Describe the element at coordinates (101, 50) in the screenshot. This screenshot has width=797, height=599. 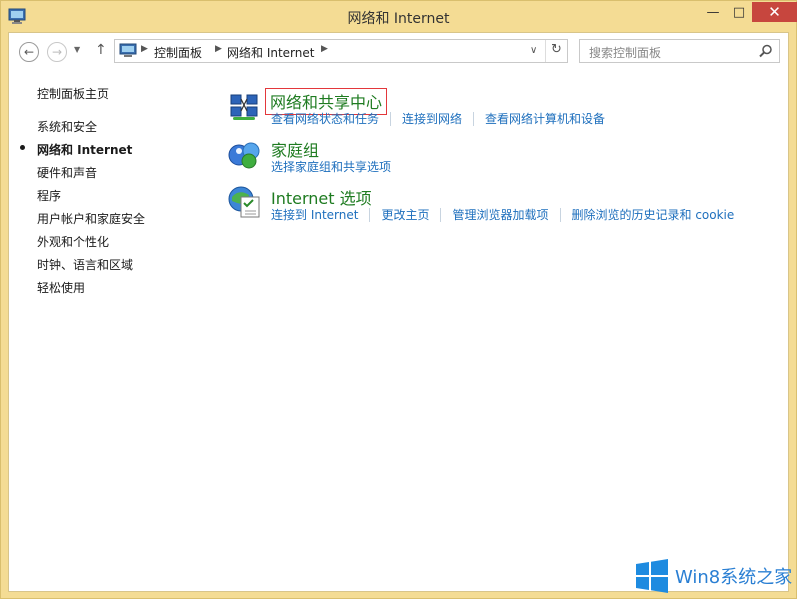
I see `up-button: ↑` at that location.